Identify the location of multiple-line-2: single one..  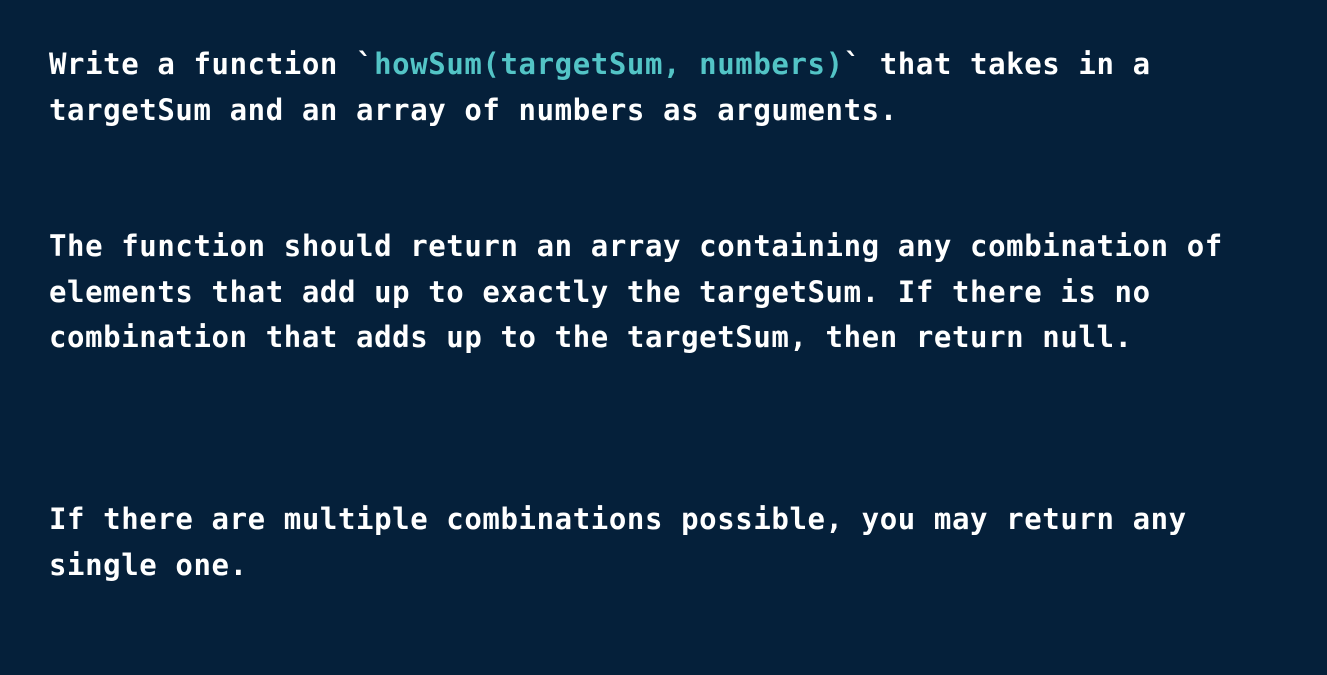
(148, 564).